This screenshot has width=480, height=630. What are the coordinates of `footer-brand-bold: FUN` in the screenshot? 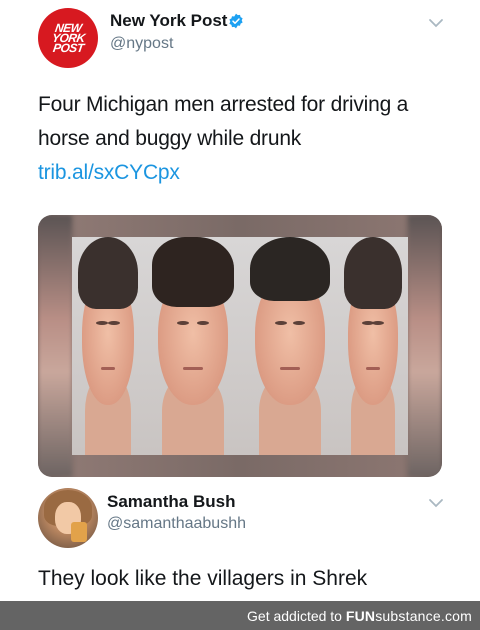 It's located at (360, 616).